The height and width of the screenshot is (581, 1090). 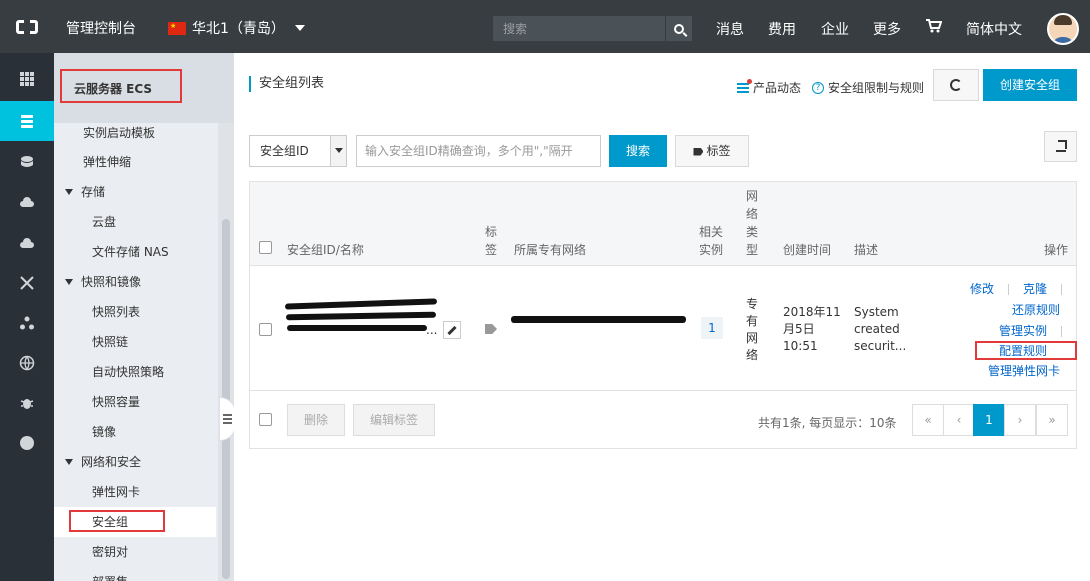 I want to click on bug-icon, so click(x=27, y=404).